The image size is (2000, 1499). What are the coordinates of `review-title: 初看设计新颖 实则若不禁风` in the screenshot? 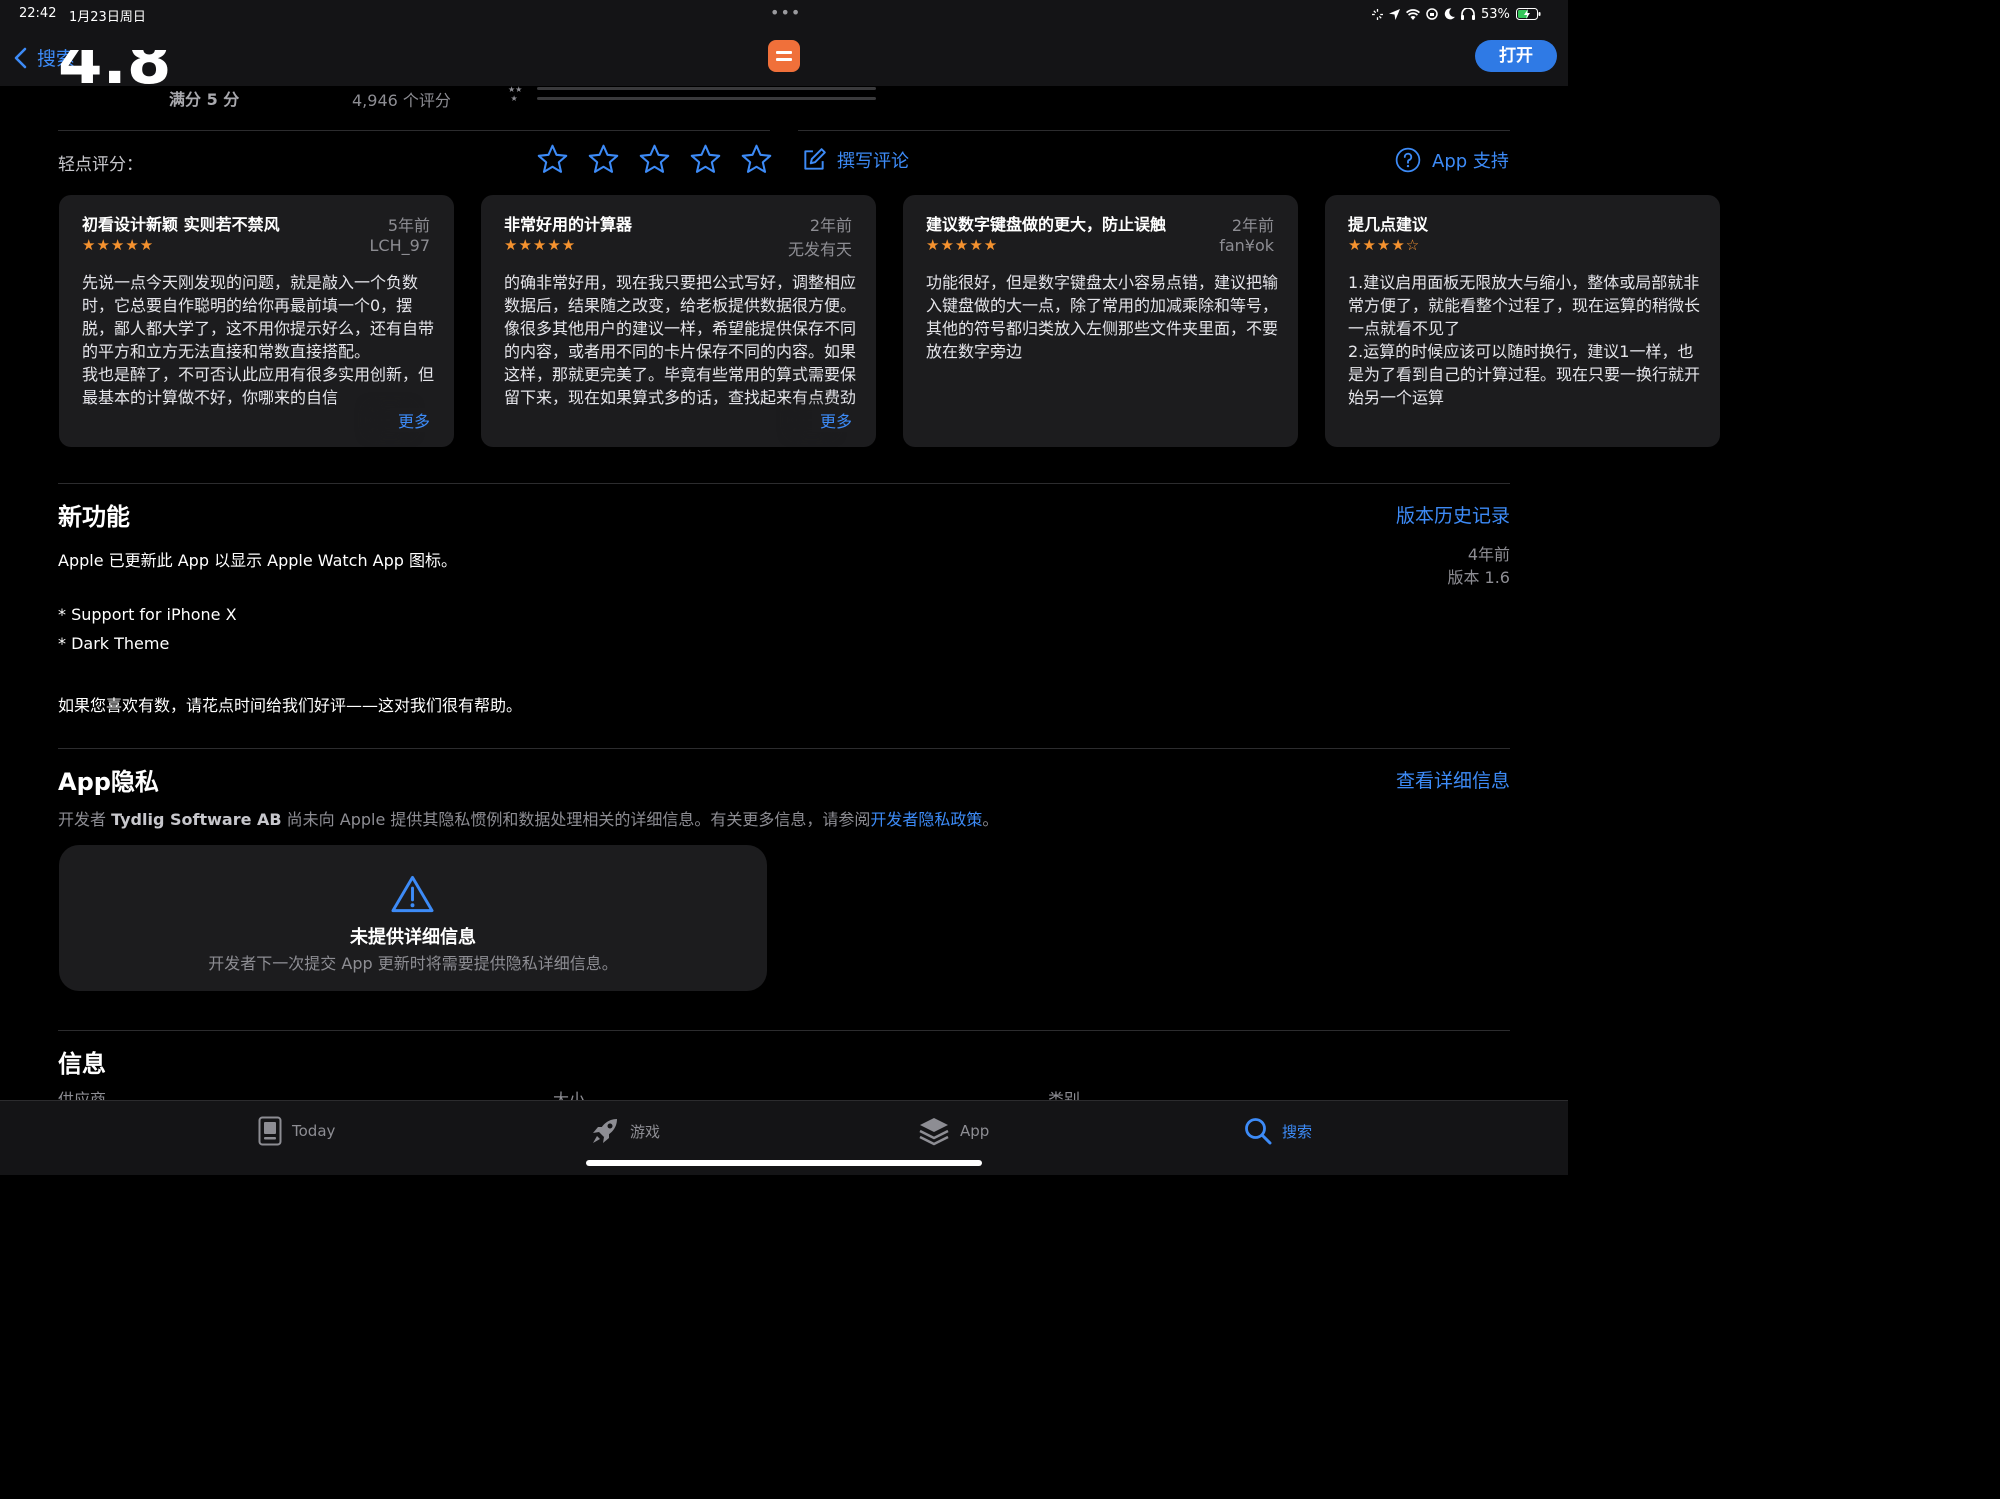 It's located at (181, 224).